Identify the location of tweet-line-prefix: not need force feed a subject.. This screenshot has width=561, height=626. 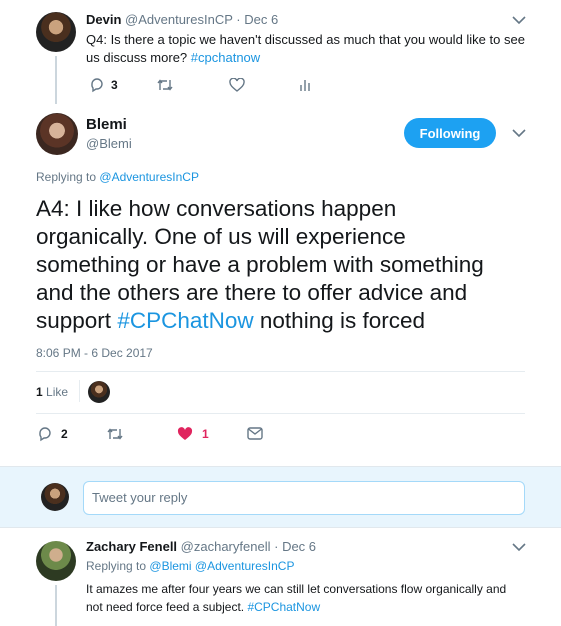
(165, 607).